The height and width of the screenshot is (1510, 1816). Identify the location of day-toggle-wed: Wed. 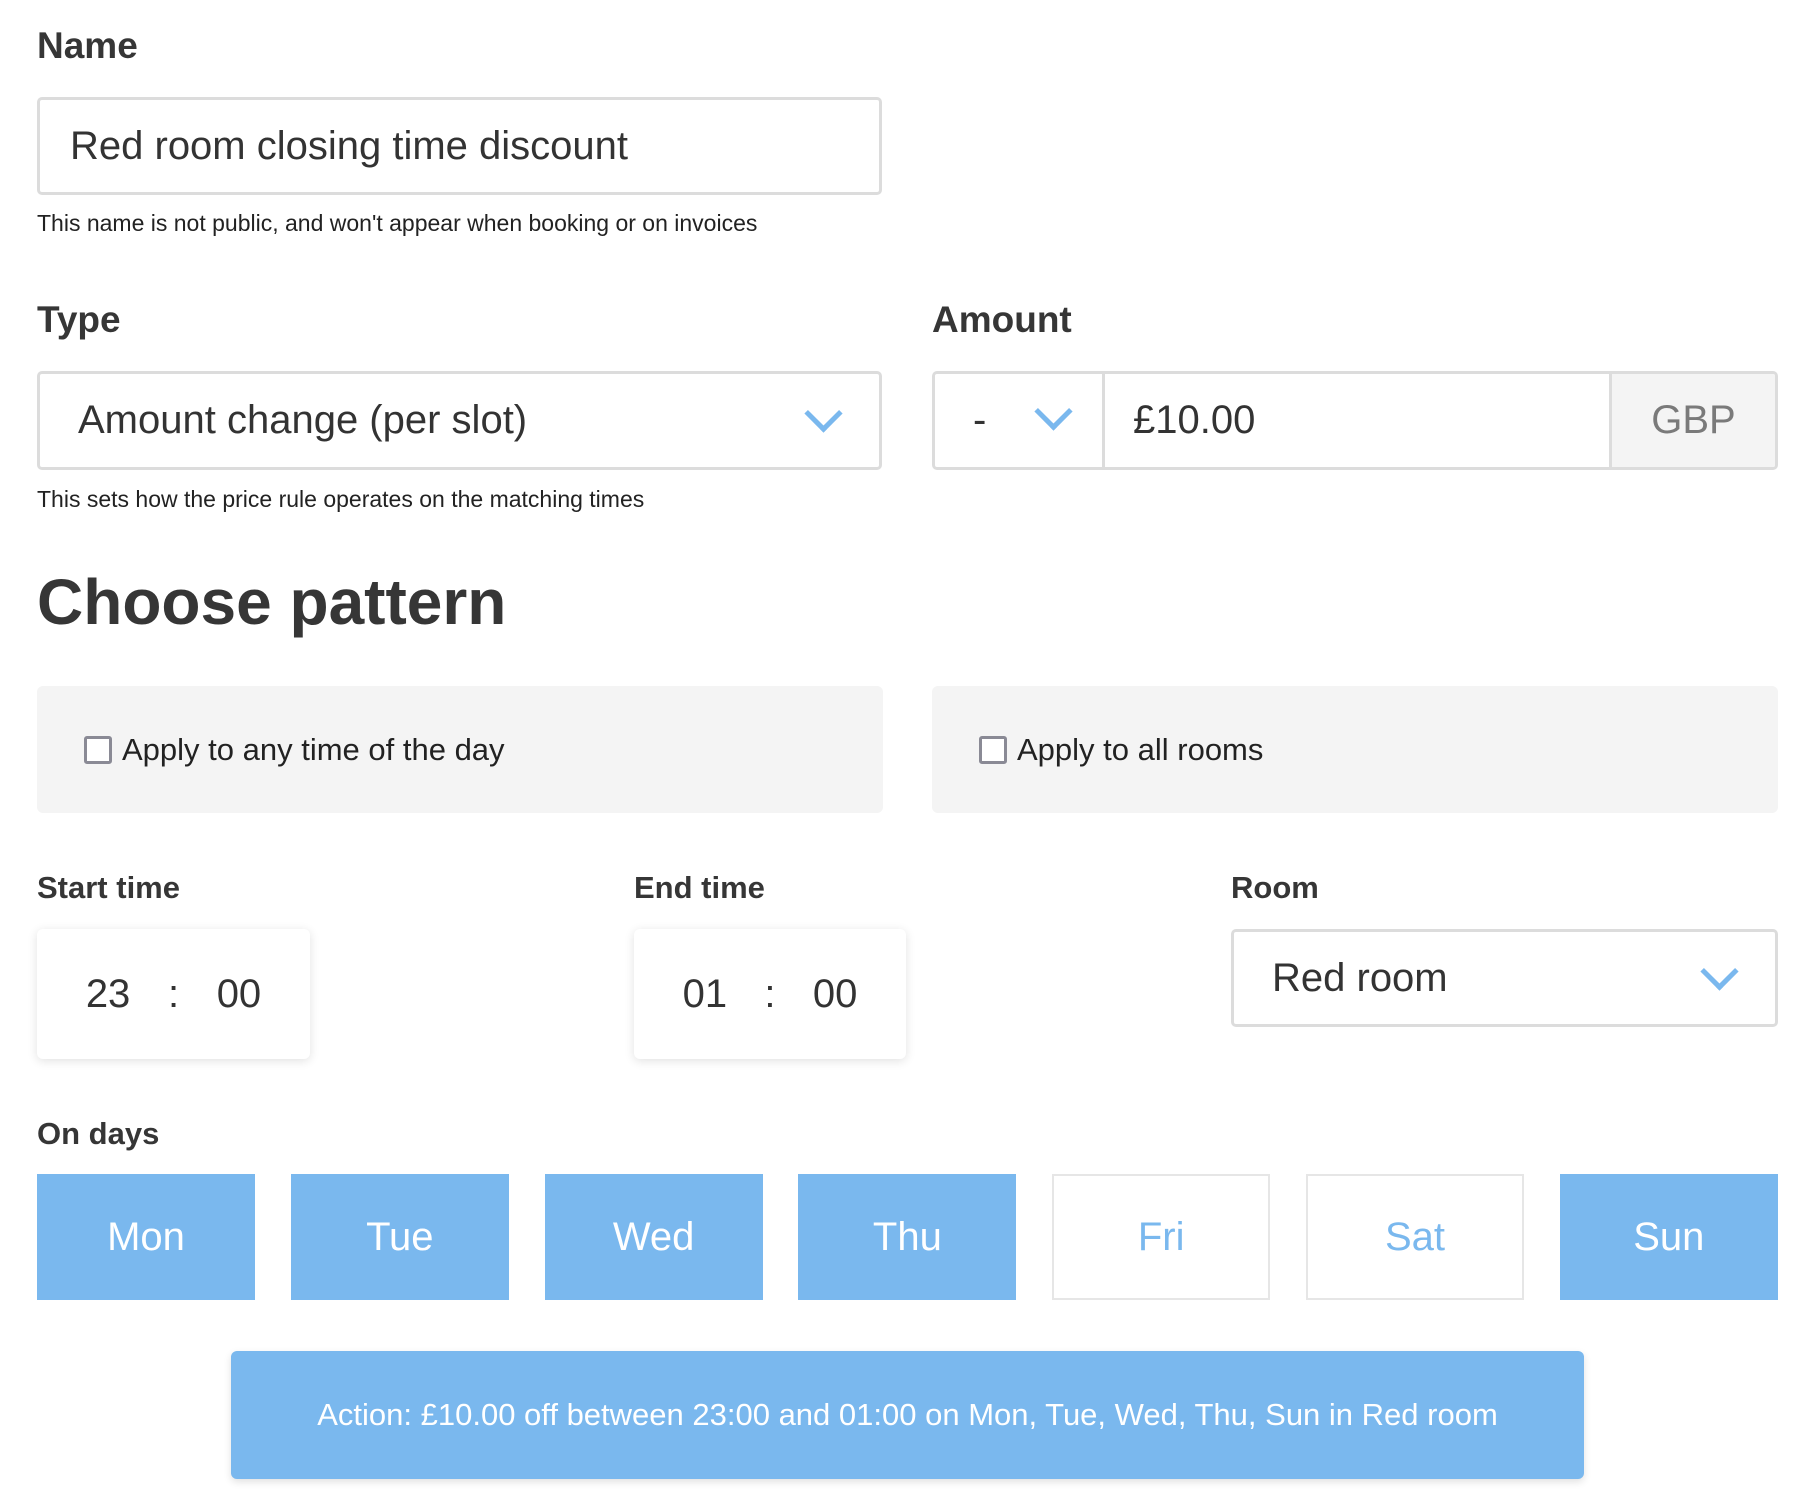
(653, 1237).